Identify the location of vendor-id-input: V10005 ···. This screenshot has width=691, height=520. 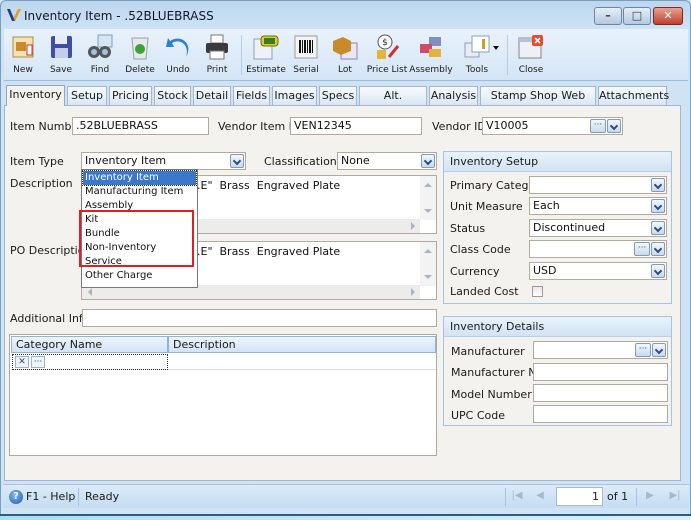
(552, 126).